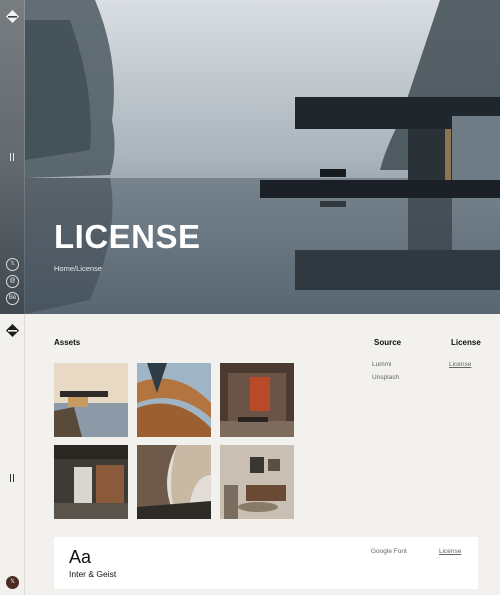  I want to click on breadcrumb: Home/License, so click(78, 268).